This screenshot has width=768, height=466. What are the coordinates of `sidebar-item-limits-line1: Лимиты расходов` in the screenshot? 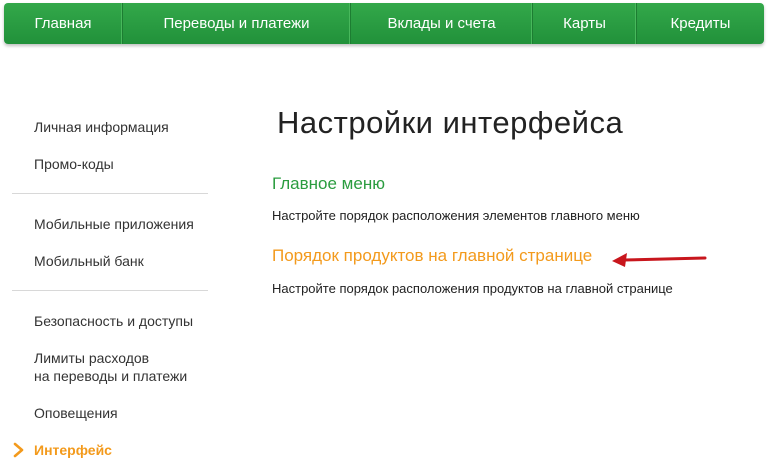 It's located at (92, 358).